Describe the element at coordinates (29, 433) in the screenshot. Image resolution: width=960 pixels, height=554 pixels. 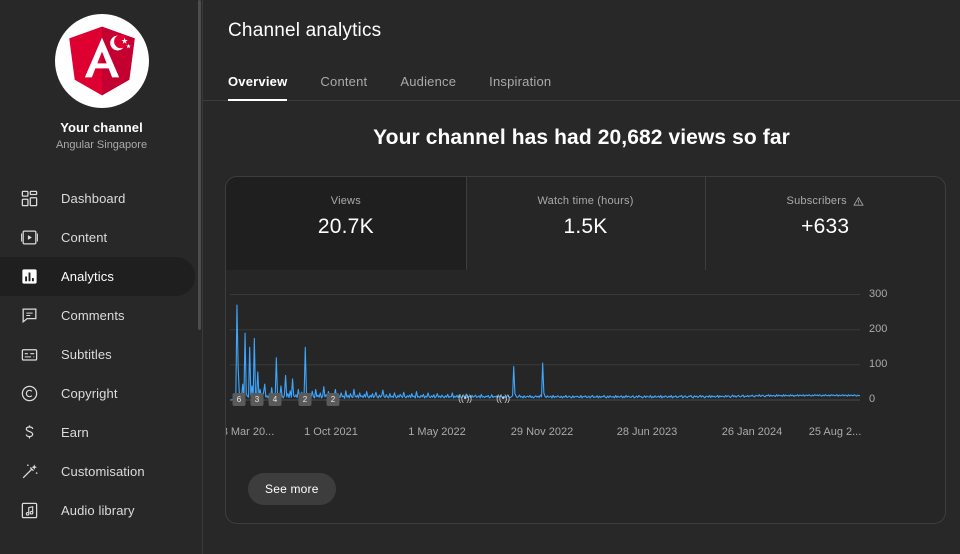
I see `dollar-icon` at that location.